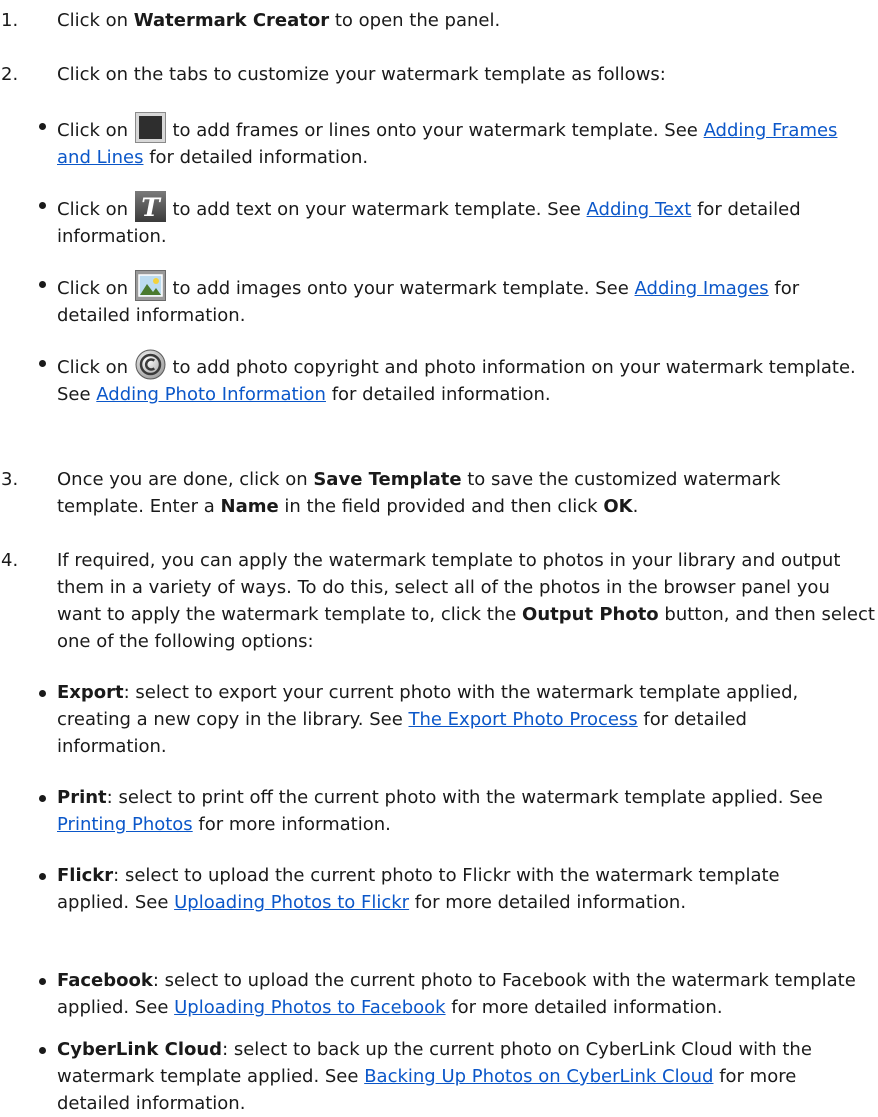 Image resolution: width=878 pixels, height=1117 pixels. What do you see at coordinates (150, 285) in the screenshot?
I see `image-tab-icon` at bounding box center [150, 285].